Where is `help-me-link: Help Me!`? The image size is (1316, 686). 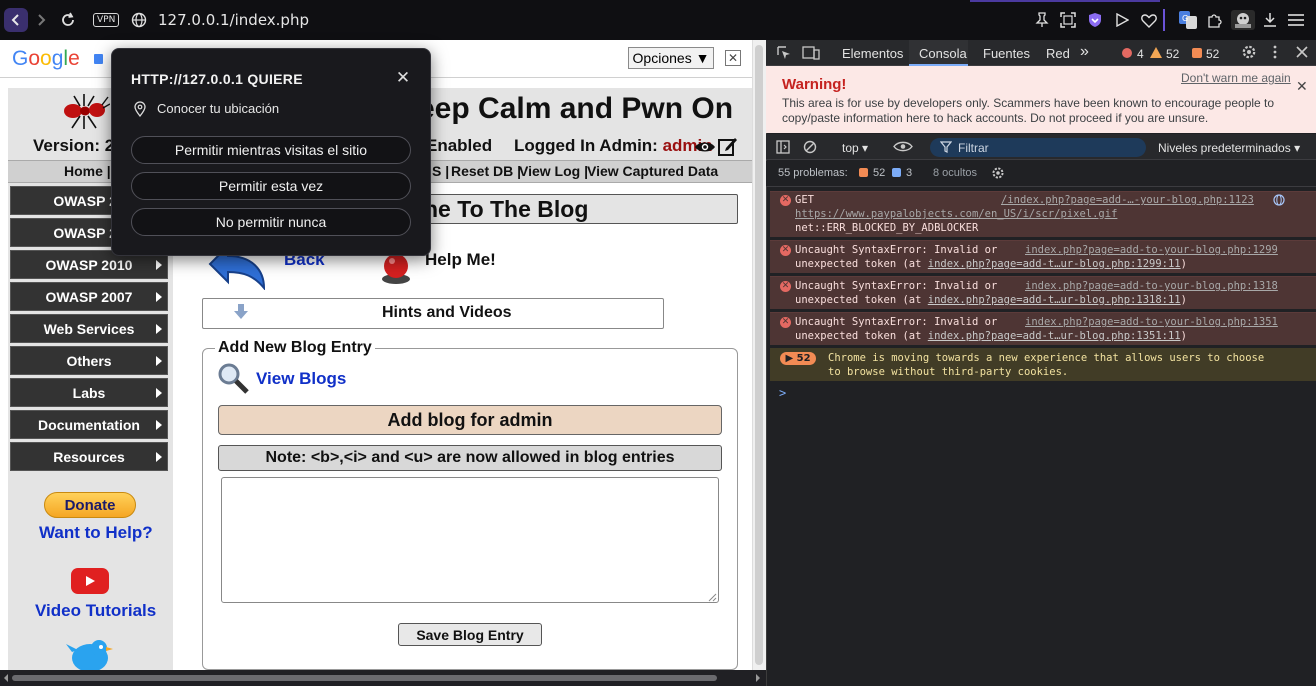
help-me-link: Help Me! is located at coordinates (460, 260).